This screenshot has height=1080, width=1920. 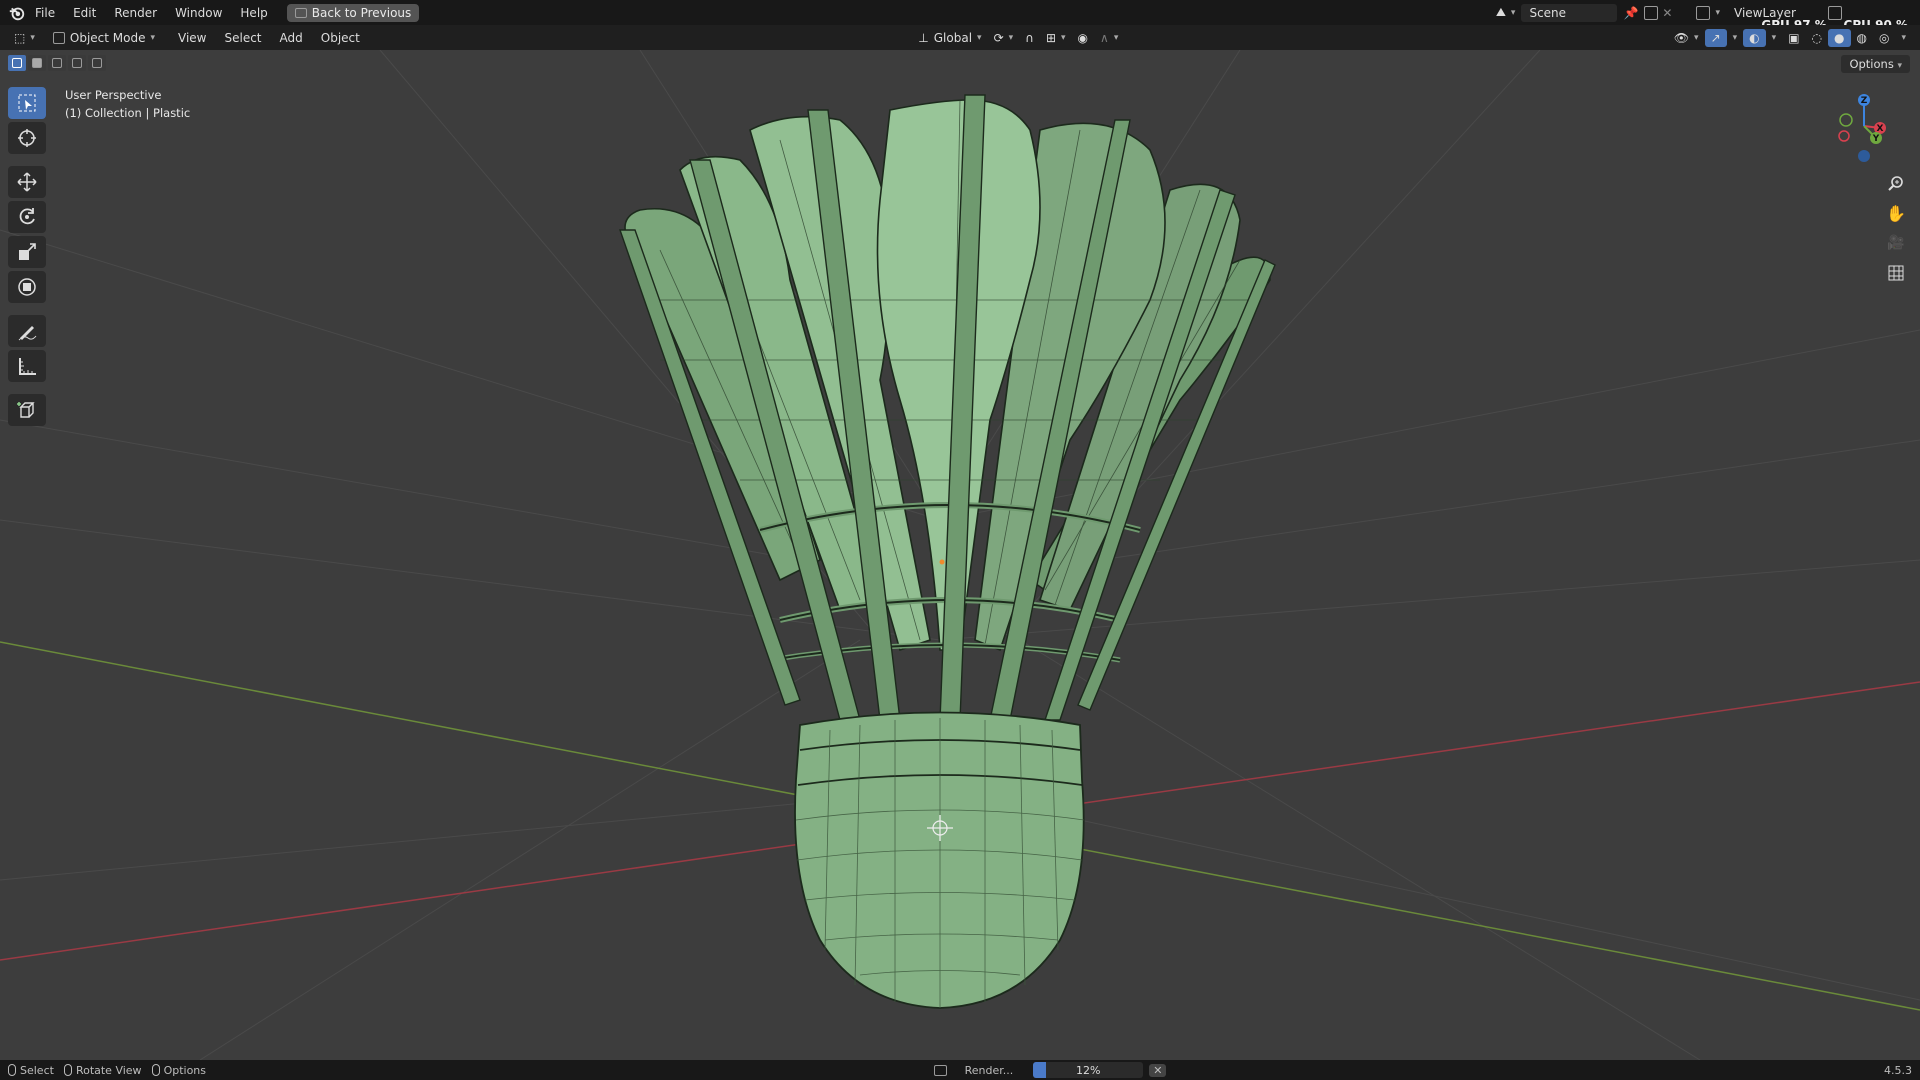 What do you see at coordinates (1569, 12) in the screenshot?
I see `scene-field: Scene` at bounding box center [1569, 12].